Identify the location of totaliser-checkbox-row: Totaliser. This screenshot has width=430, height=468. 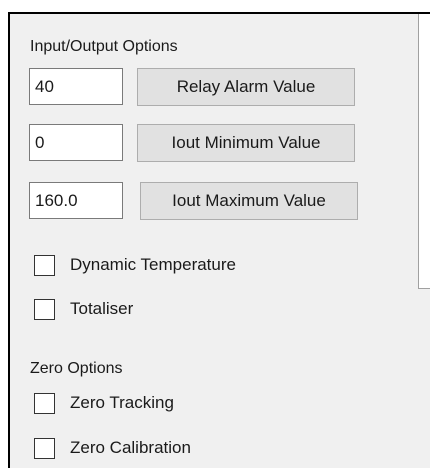
(83, 309).